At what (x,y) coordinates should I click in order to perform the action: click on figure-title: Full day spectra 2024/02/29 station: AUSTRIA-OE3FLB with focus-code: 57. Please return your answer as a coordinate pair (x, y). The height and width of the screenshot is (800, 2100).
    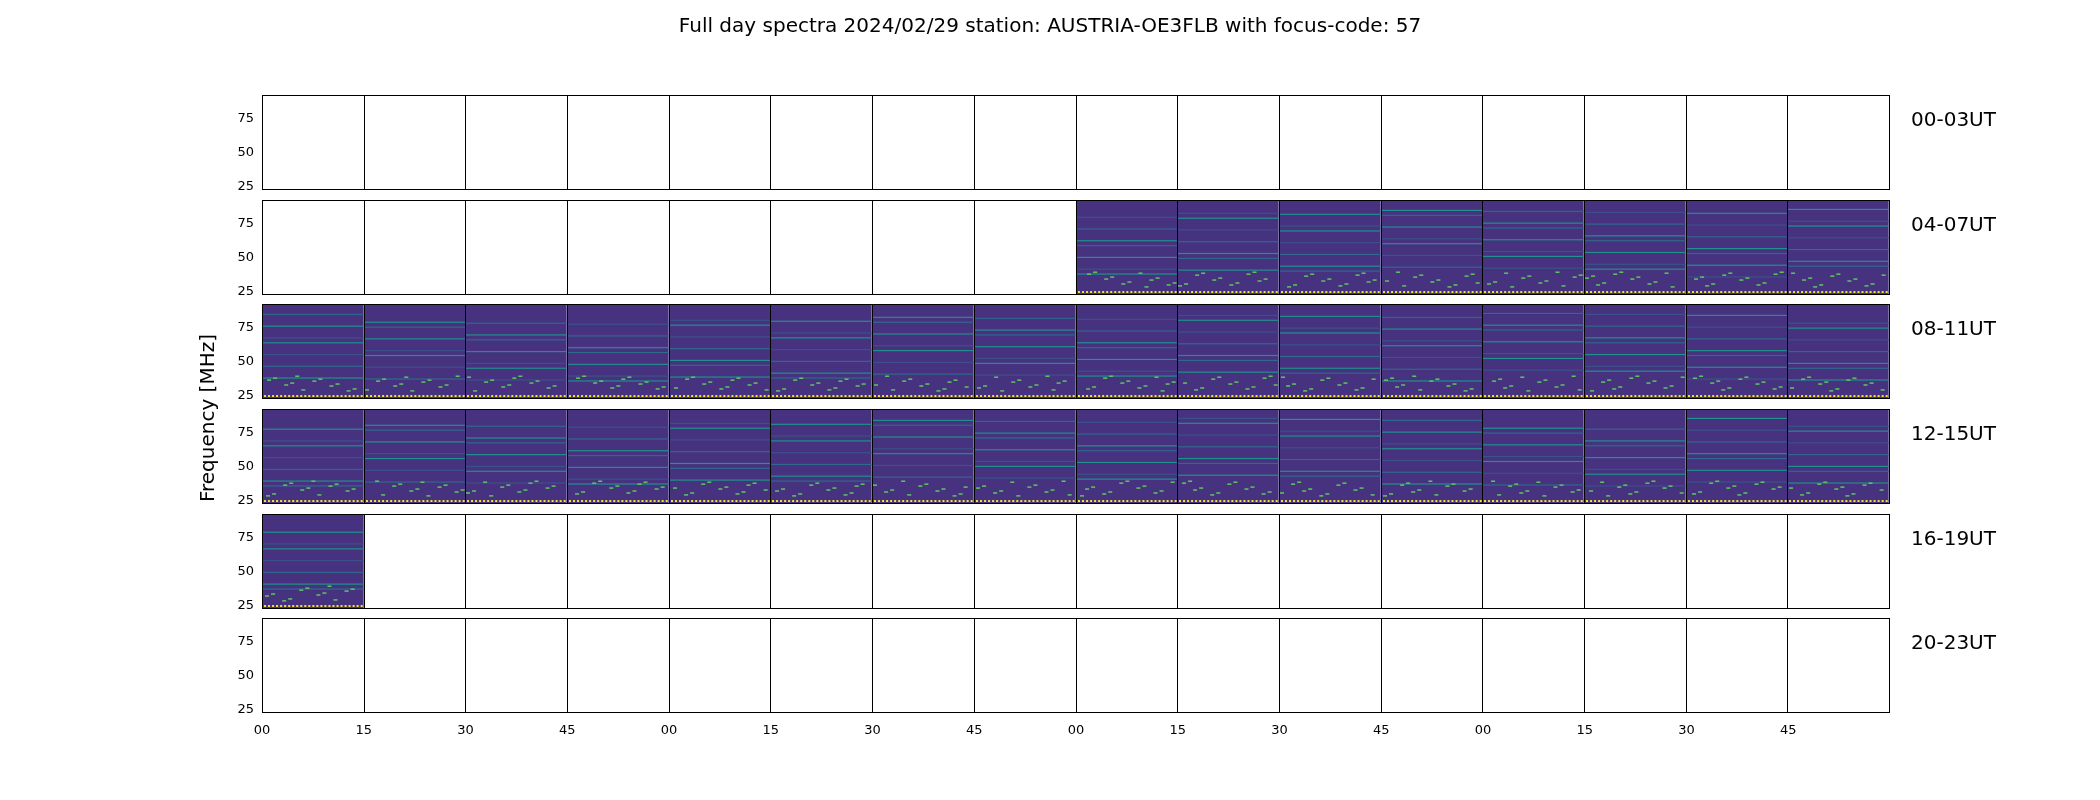
    Looking at the image, I should click on (1050, 25).